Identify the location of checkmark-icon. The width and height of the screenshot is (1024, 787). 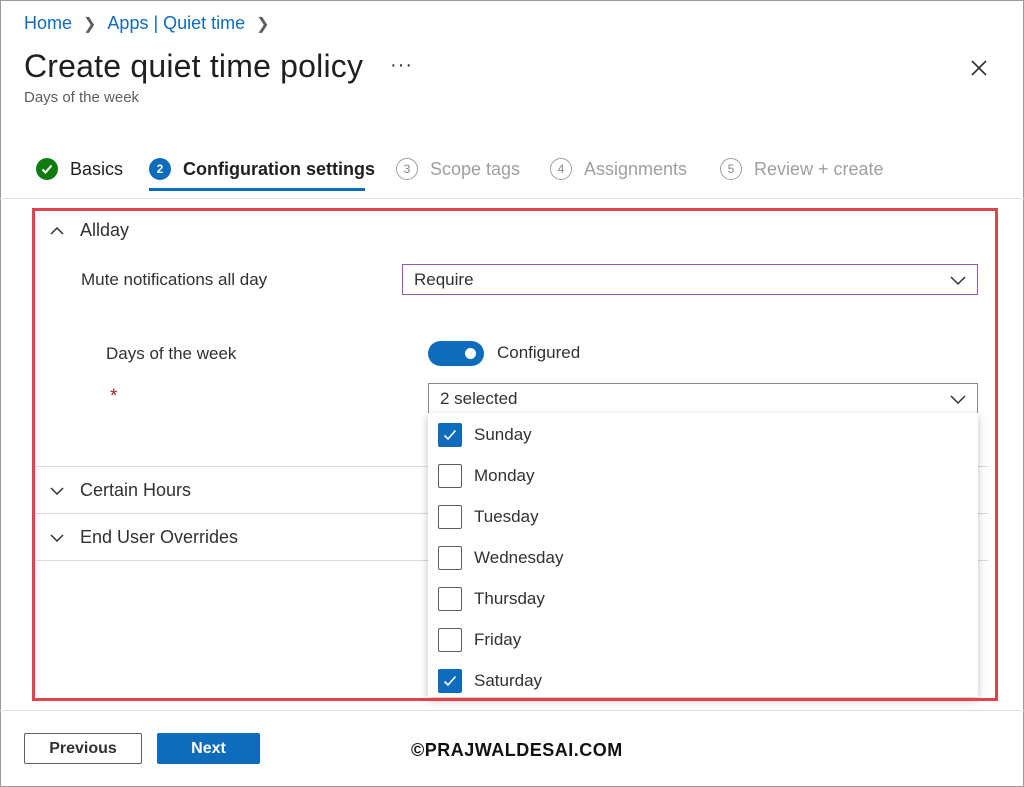
(47, 169).